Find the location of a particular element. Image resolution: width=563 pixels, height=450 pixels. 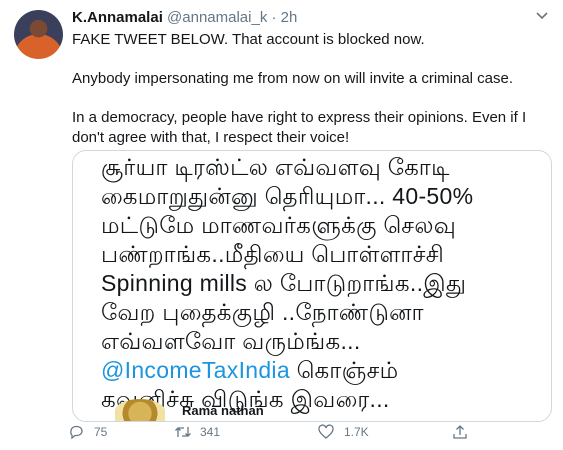

author-handle: @annamalai_k is located at coordinates (217, 17).